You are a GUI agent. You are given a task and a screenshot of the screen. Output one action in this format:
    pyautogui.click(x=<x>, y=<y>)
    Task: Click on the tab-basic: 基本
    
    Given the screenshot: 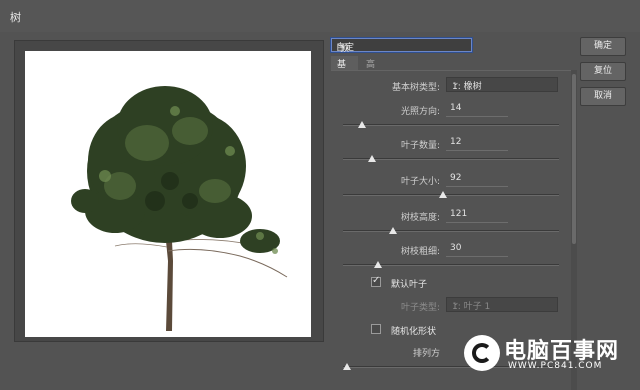 What is the action you would take?
    pyautogui.click(x=344, y=69)
    